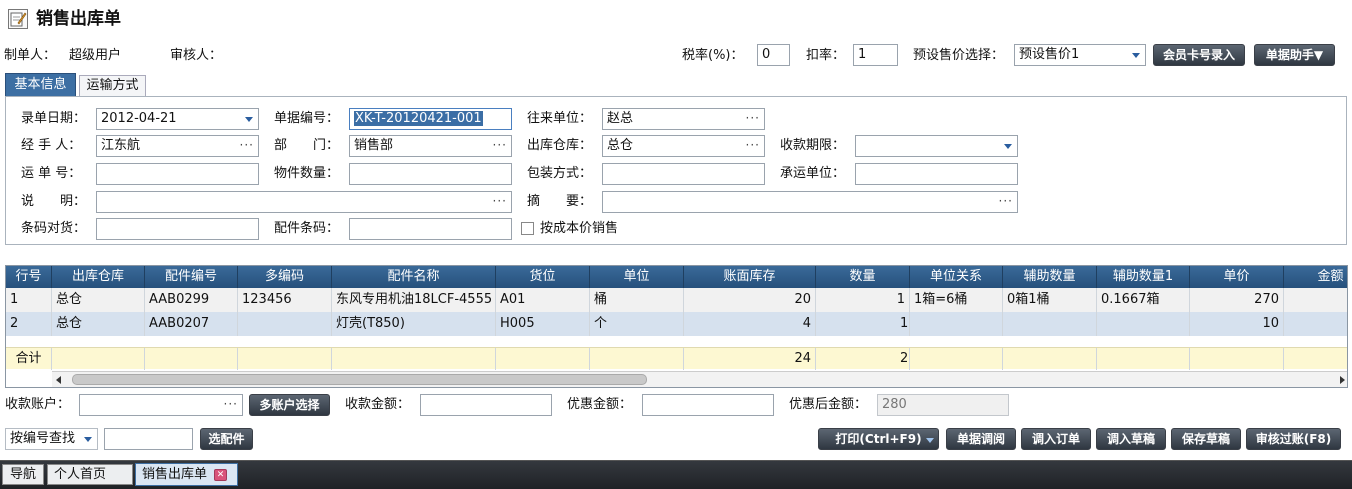 The height and width of the screenshot is (489, 1352). Describe the element at coordinates (683, 146) in the screenshot. I see `warehouse-field: 总仓 ···` at that location.